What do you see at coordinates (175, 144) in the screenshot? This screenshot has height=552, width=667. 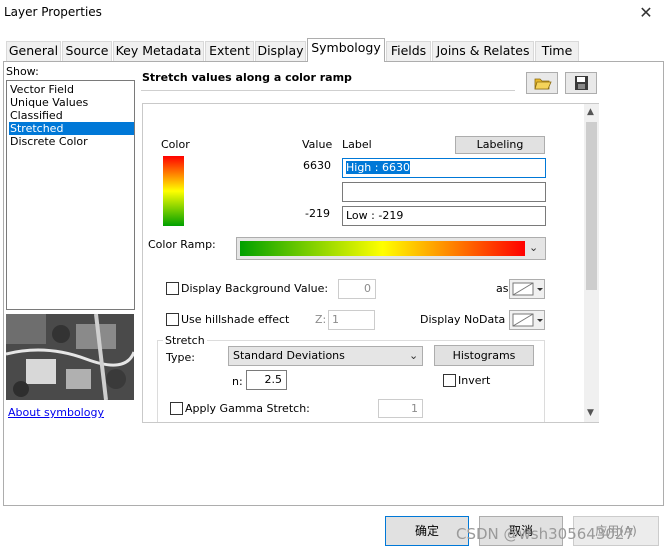 I see `color-header: Color` at bounding box center [175, 144].